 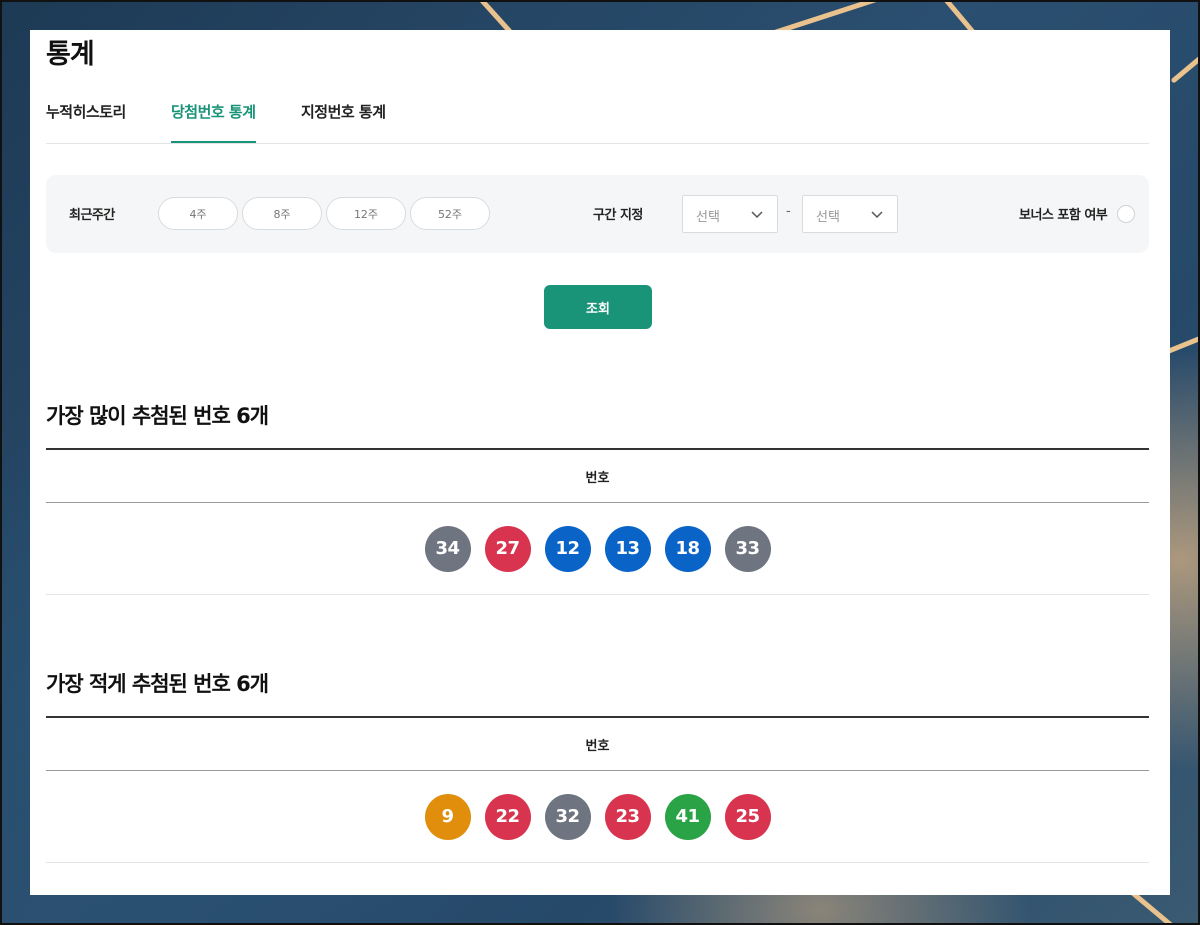 What do you see at coordinates (687, 548) in the screenshot?
I see `number-ball: 18` at bounding box center [687, 548].